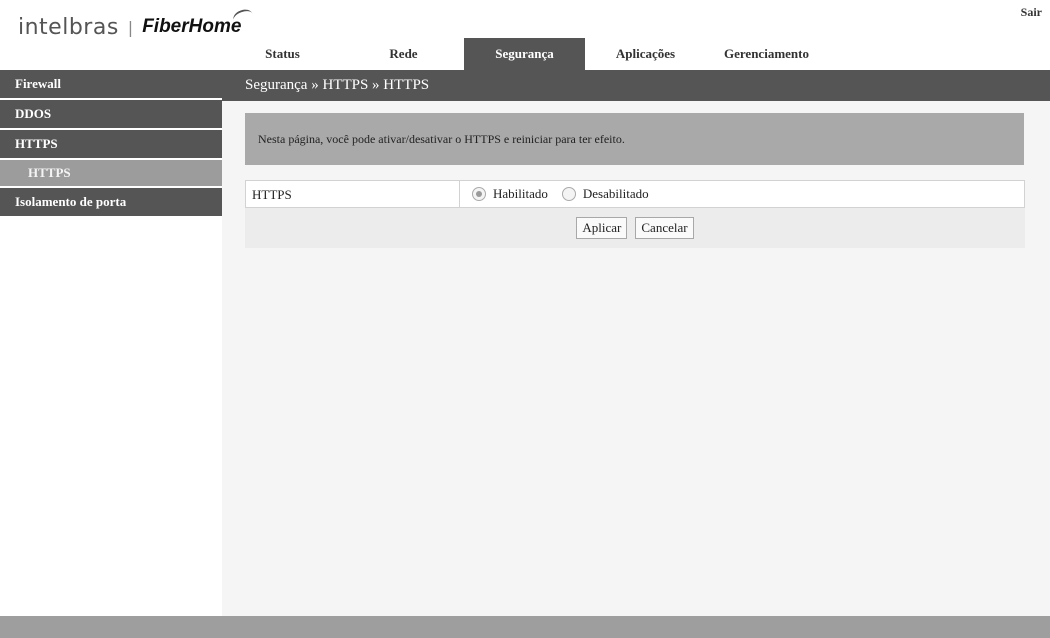  Describe the element at coordinates (353, 194) in the screenshot. I see `https-field-label: HTTPS` at that location.